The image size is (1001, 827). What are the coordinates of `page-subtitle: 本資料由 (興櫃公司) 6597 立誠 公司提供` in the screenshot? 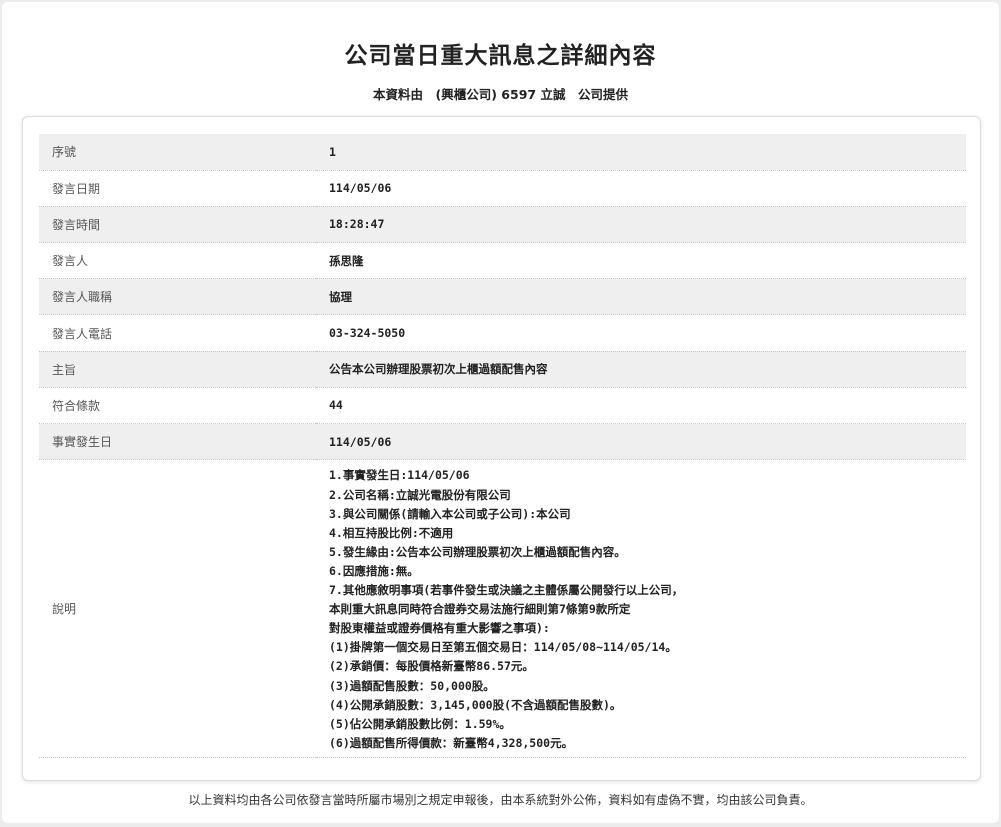 It's located at (500, 94).